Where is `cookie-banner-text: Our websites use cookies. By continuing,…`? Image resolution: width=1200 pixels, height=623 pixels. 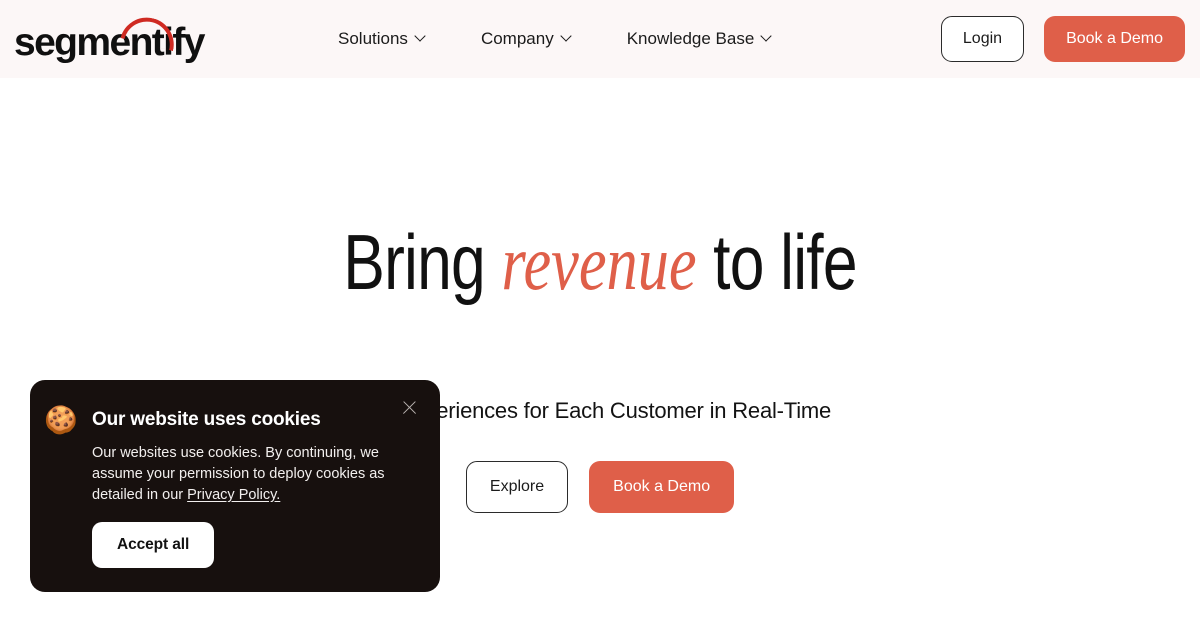
cookie-banner-text: Our websites use cookies. By continuing,… is located at coordinates (239, 474).